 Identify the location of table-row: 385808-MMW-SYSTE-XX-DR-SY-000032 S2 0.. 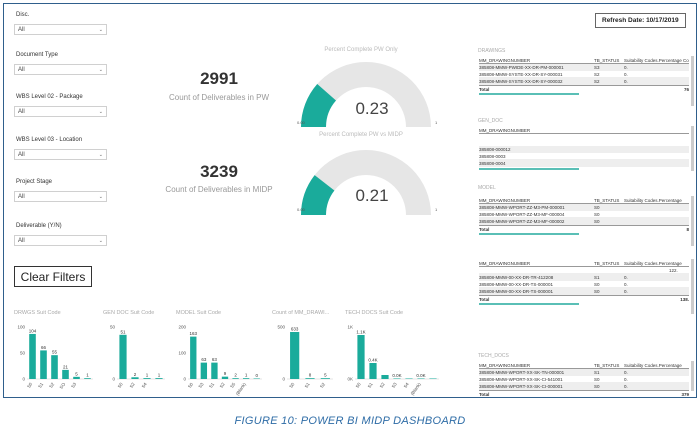
(584, 81).